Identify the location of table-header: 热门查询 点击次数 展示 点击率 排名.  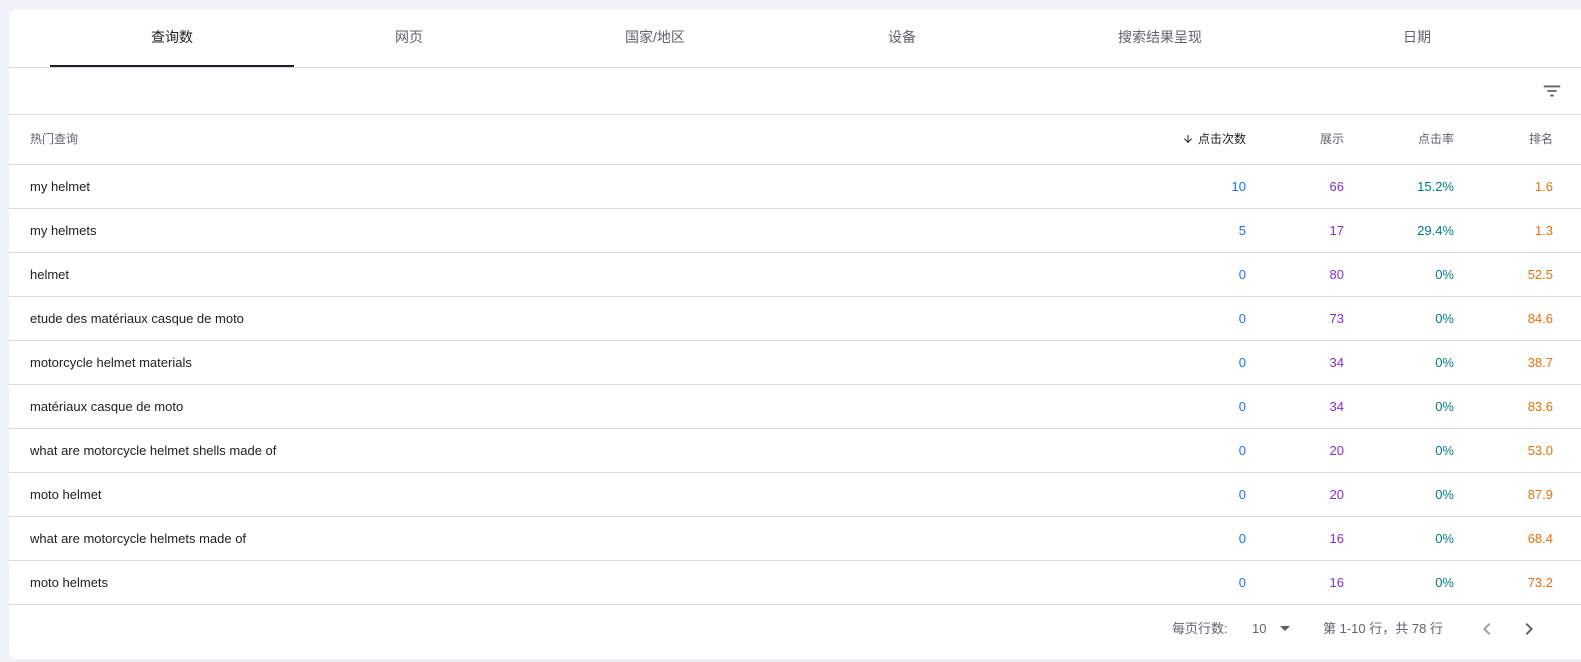
(795, 140).